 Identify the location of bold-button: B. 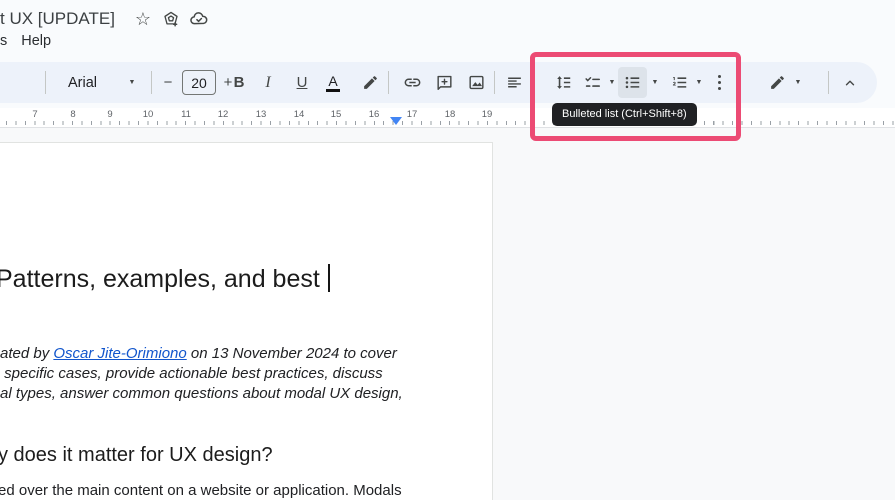
(239, 82).